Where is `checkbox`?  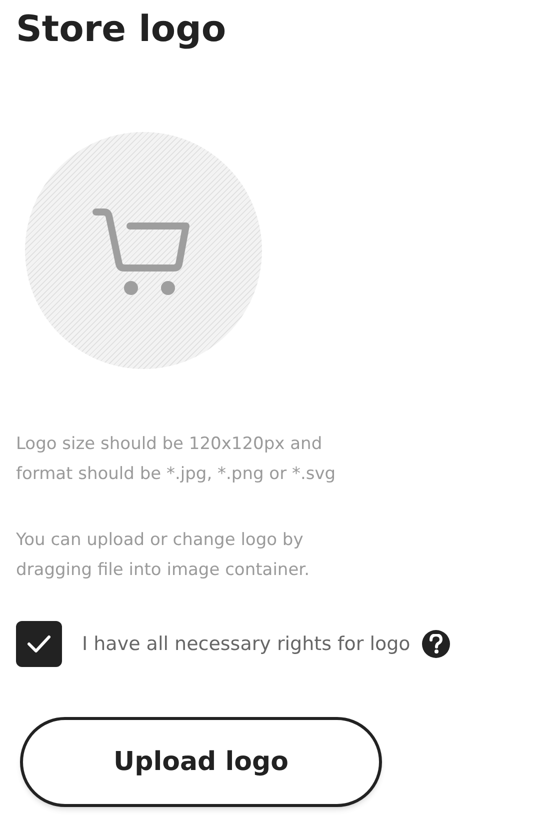
checkbox is located at coordinates (39, 644).